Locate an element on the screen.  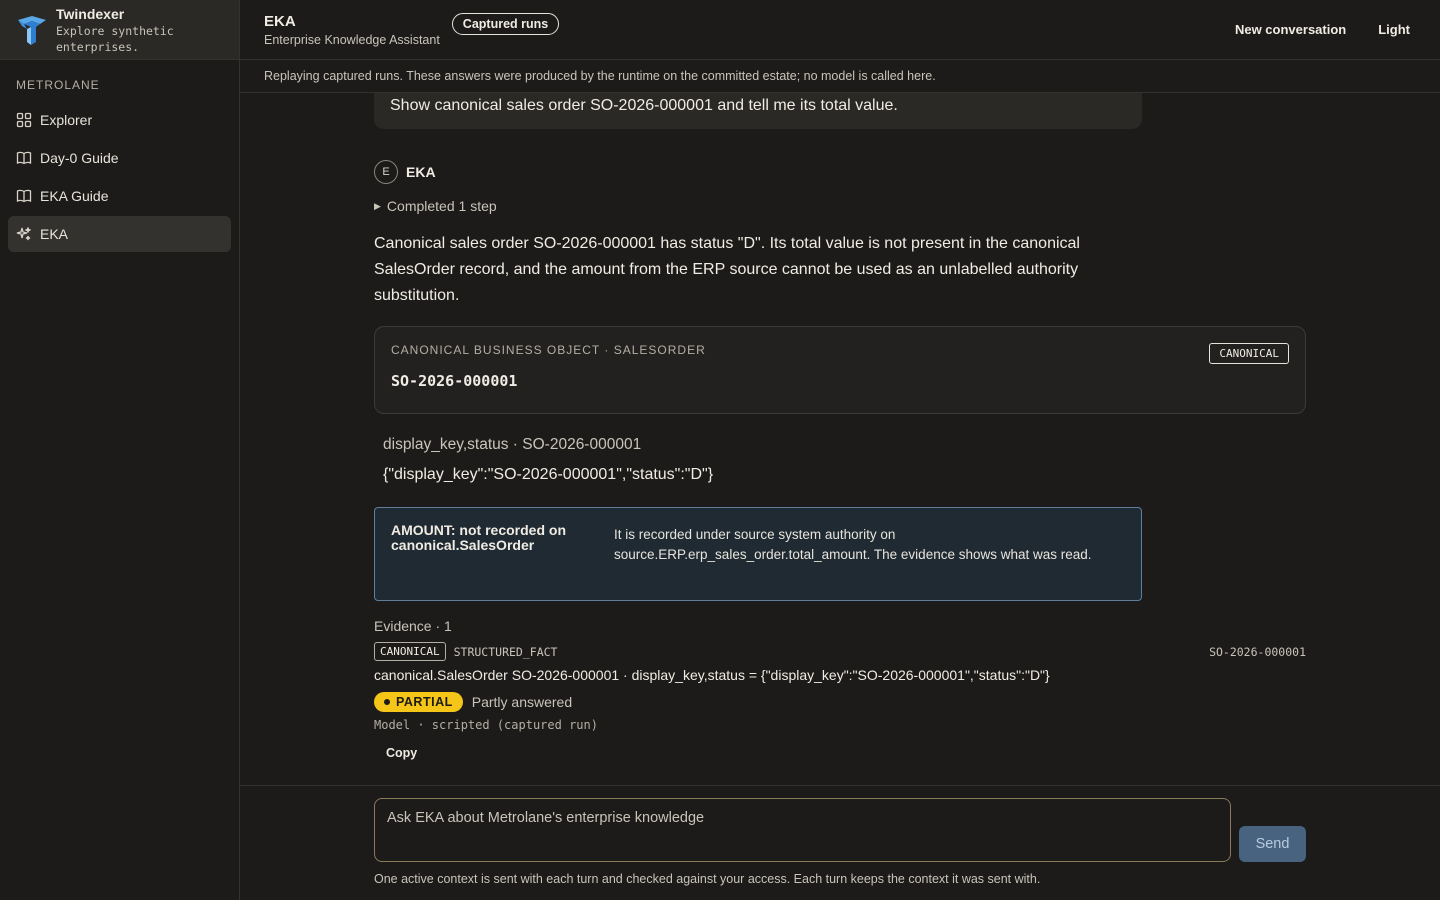
sidebar-nav: Explorer Day-0 Guide EKA Guide EKA is located at coordinates (119, 178).